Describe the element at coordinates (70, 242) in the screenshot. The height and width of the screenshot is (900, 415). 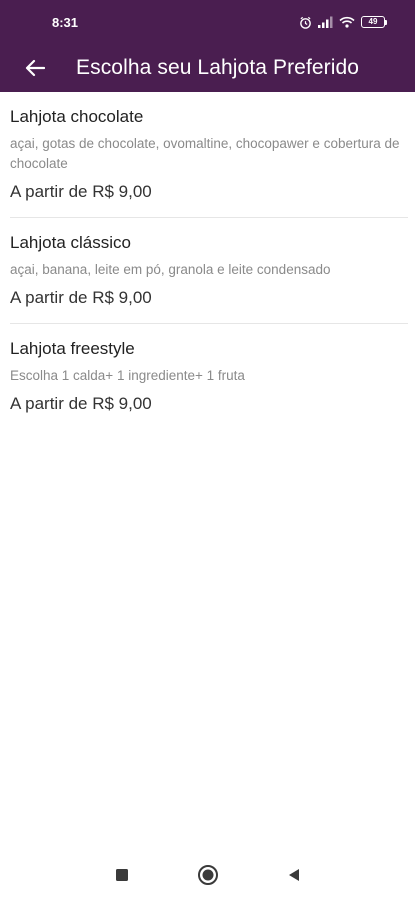
I see `product-name: Lahjota clássico` at that location.